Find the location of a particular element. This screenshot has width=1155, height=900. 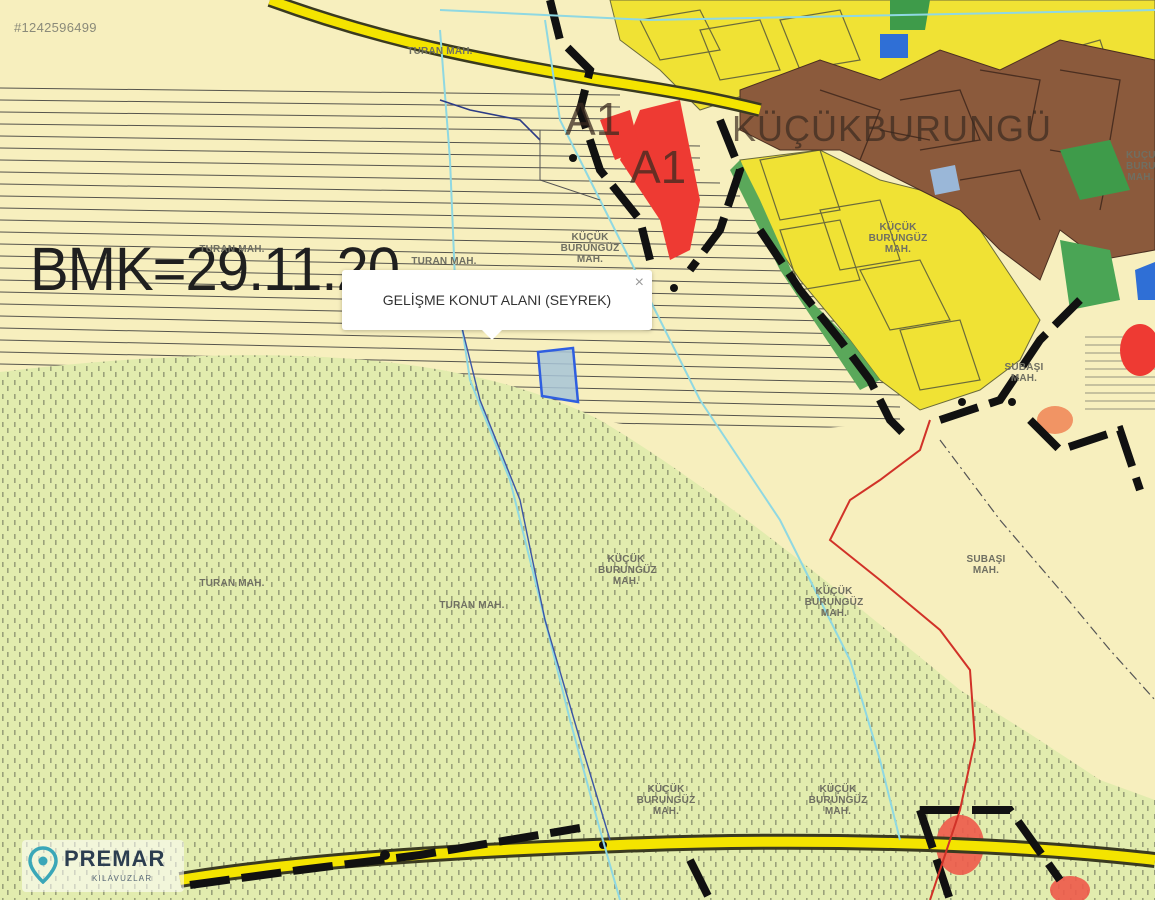

a1-label-mid: A1 is located at coordinates (658, 167).